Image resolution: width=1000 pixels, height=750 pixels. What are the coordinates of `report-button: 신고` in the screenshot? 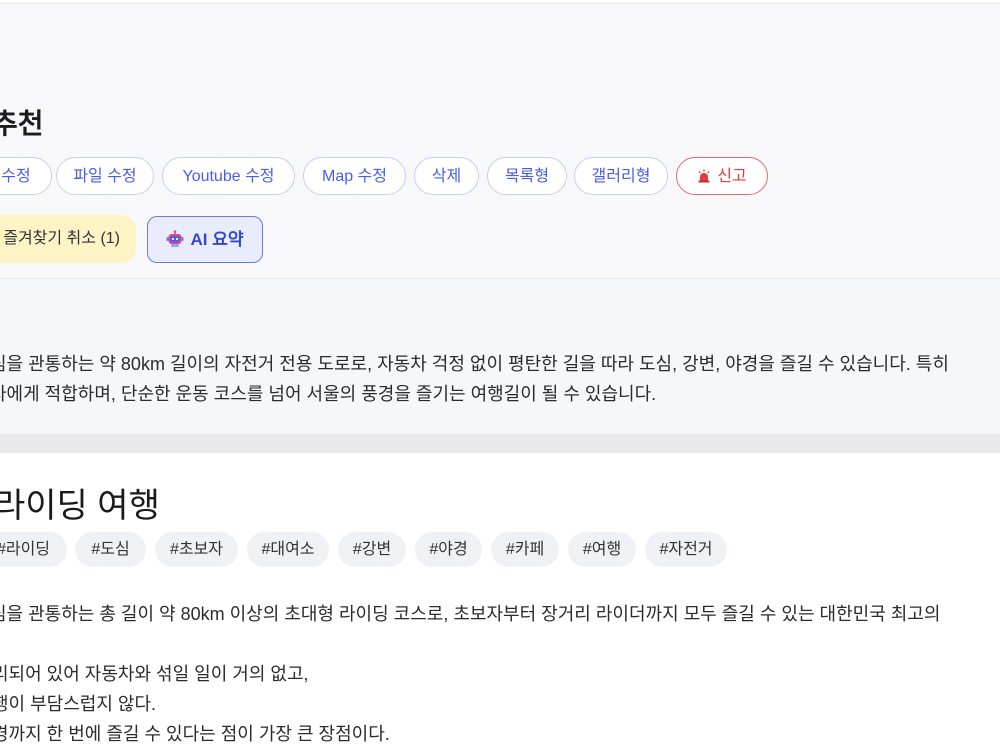 It's located at (722, 176).